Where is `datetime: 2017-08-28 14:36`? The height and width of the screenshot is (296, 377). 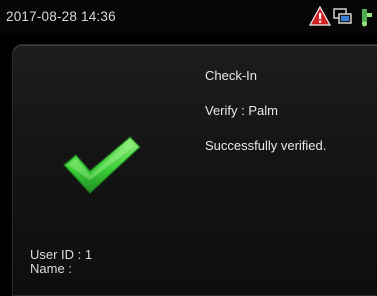 datetime: 2017-08-28 14:36 is located at coordinates (61, 16).